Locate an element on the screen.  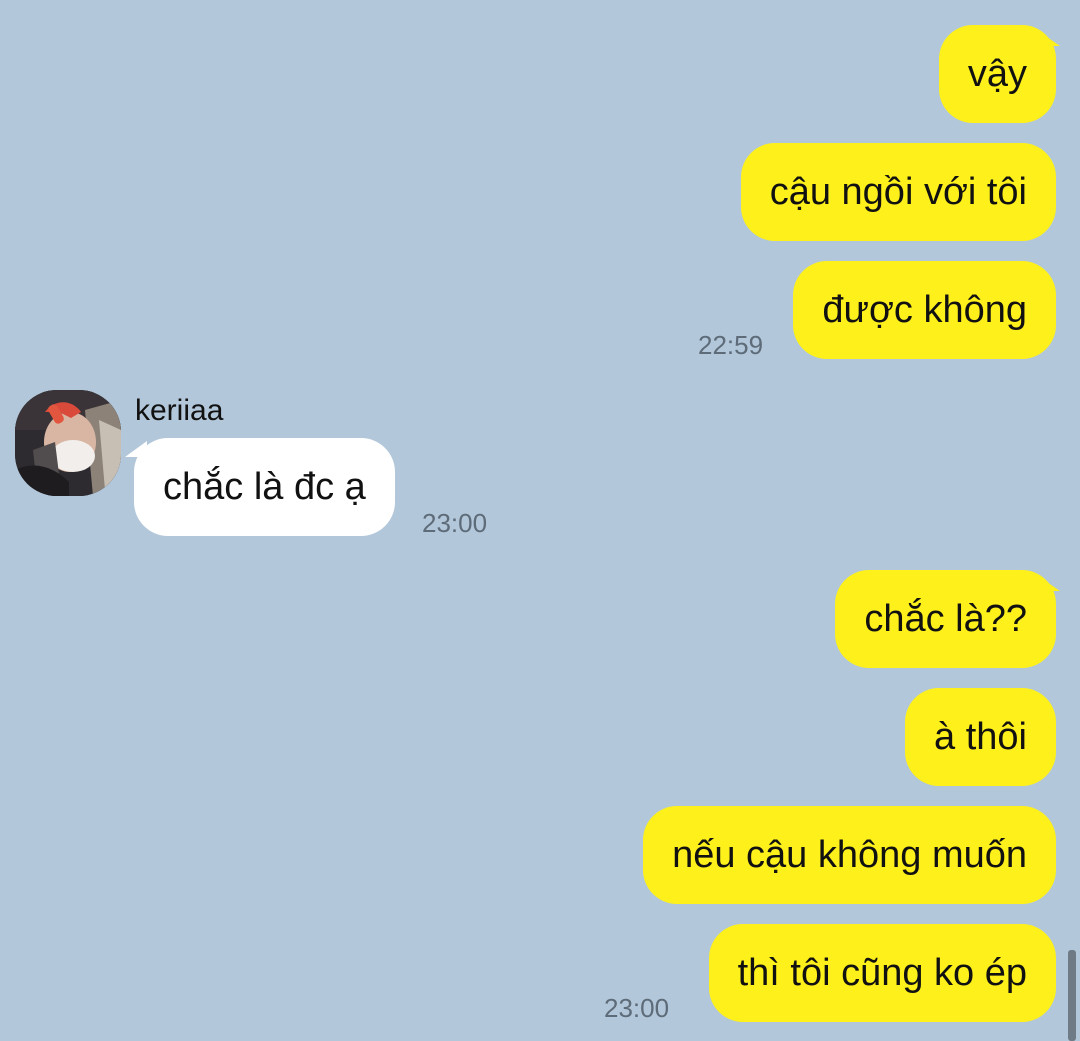
incoming-message-bubble: chắc là đc ạ is located at coordinates (264, 487).